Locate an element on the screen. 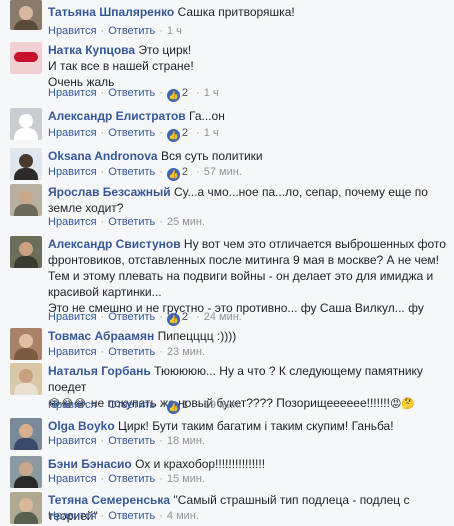  comment-author: Oksana Andronova is located at coordinates (103, 156).